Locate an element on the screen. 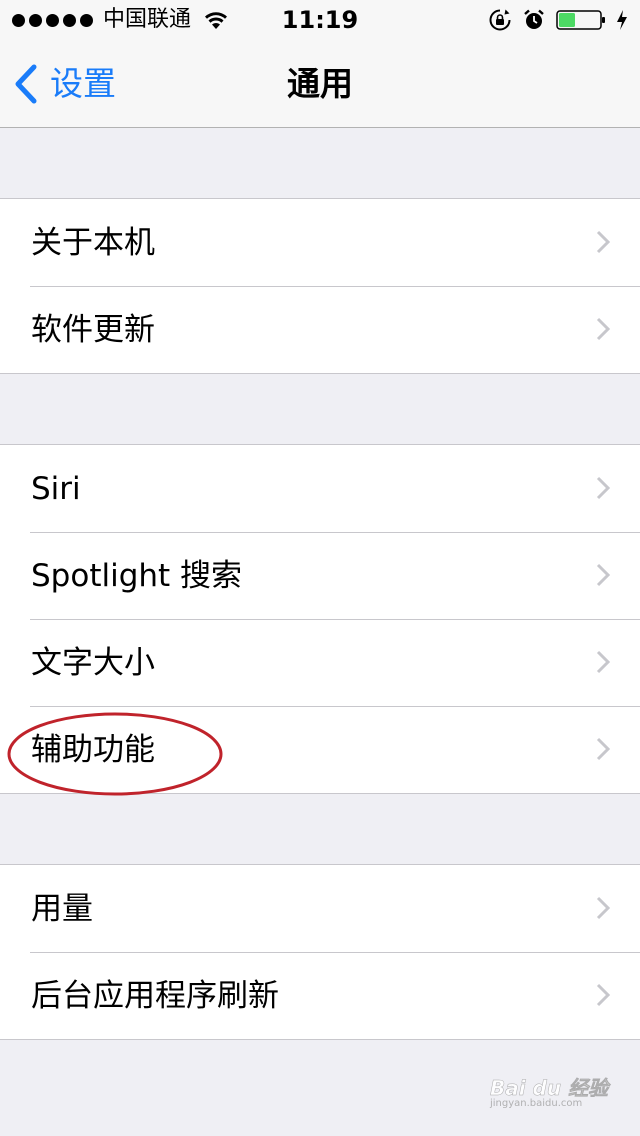 The image size is (640, 1136). status-right is located at coordinates (558, 20).